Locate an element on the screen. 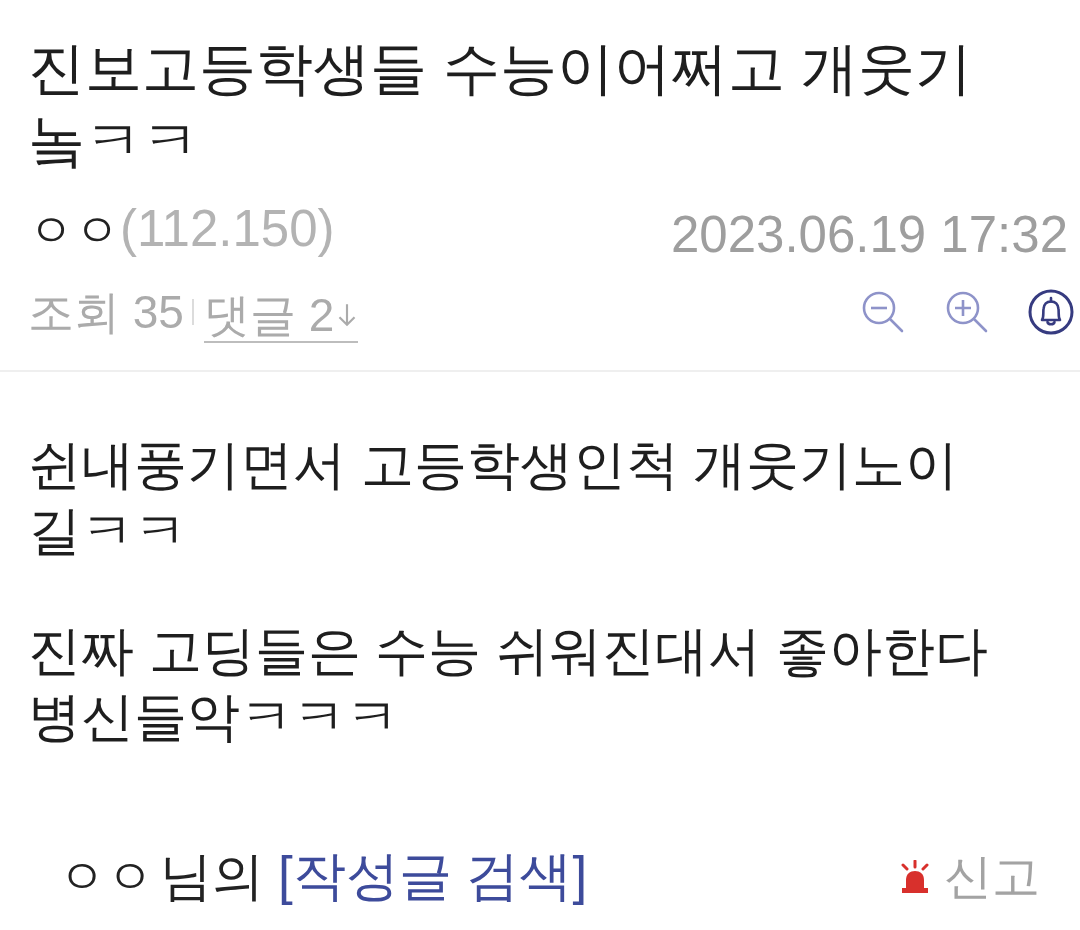 This screenshot has height=930, width=1080. zoom-in-icon is located at coordinates (967, 312).